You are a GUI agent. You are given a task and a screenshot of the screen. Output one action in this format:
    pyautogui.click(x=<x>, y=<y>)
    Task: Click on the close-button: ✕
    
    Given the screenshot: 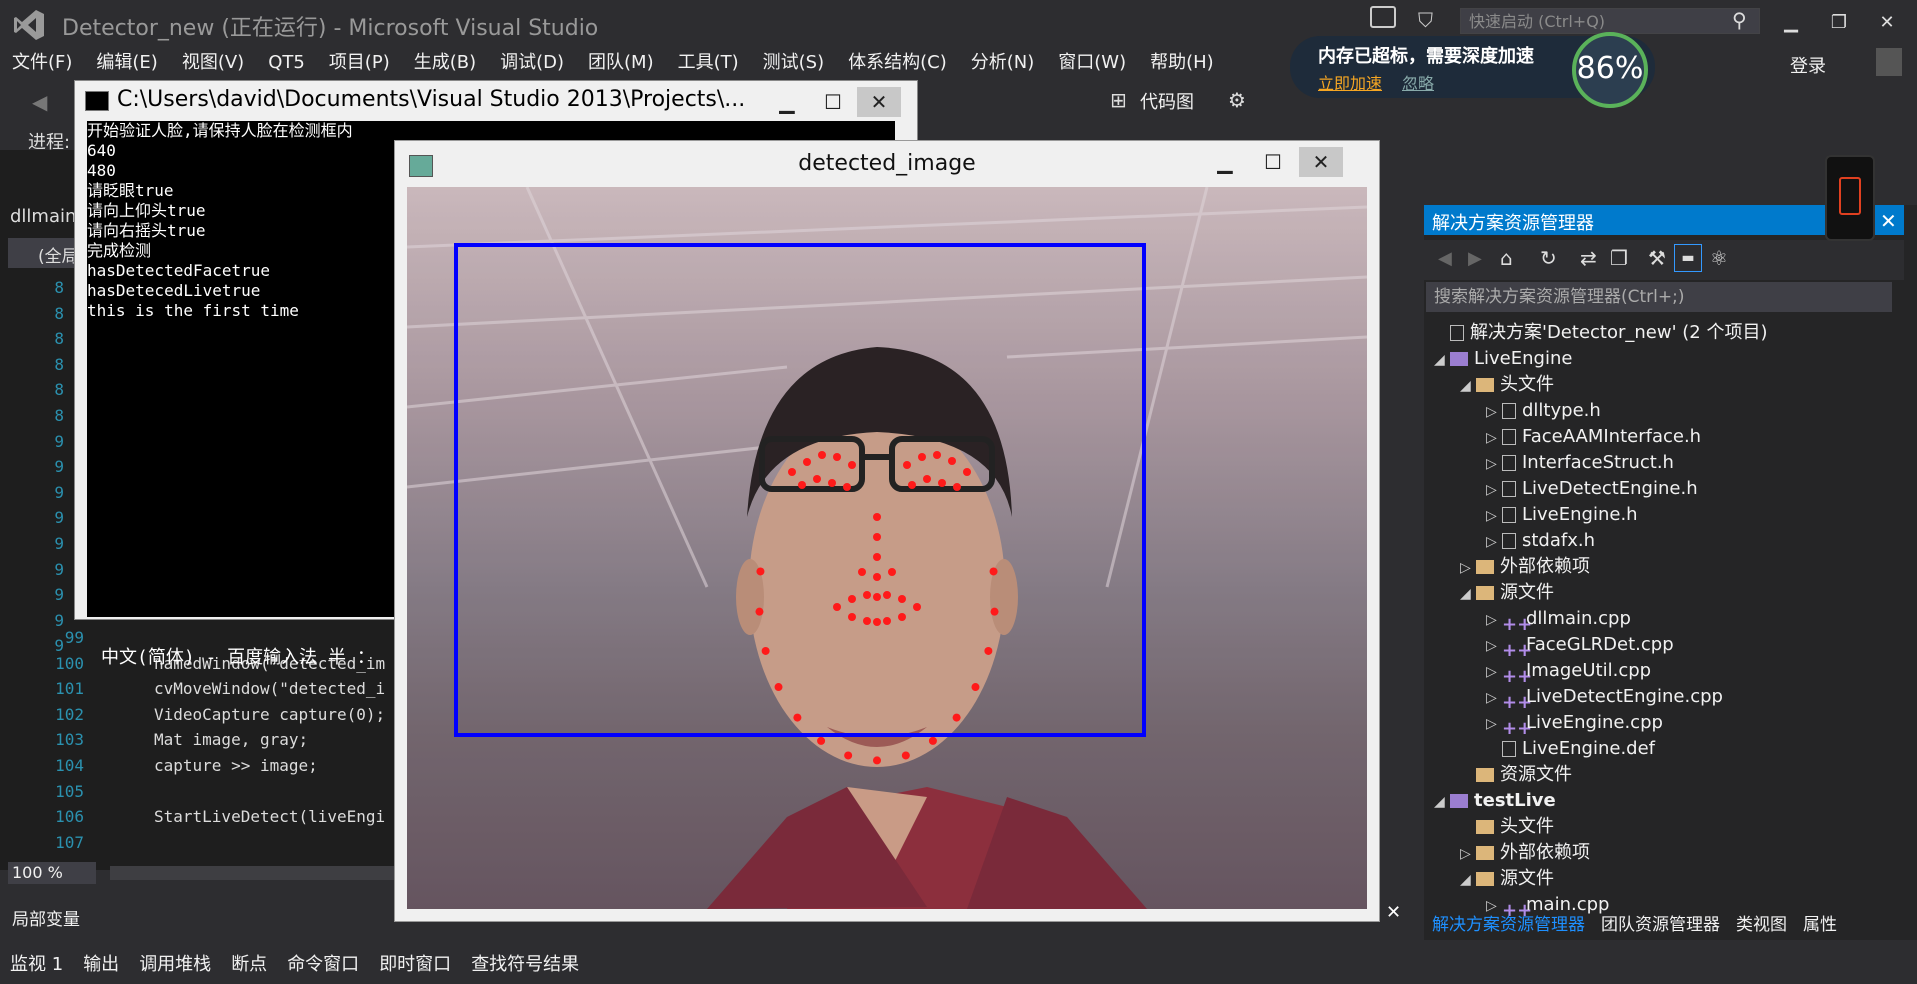 What is the action you would take?
    pyautogui.click(x=1887, y=23)
    